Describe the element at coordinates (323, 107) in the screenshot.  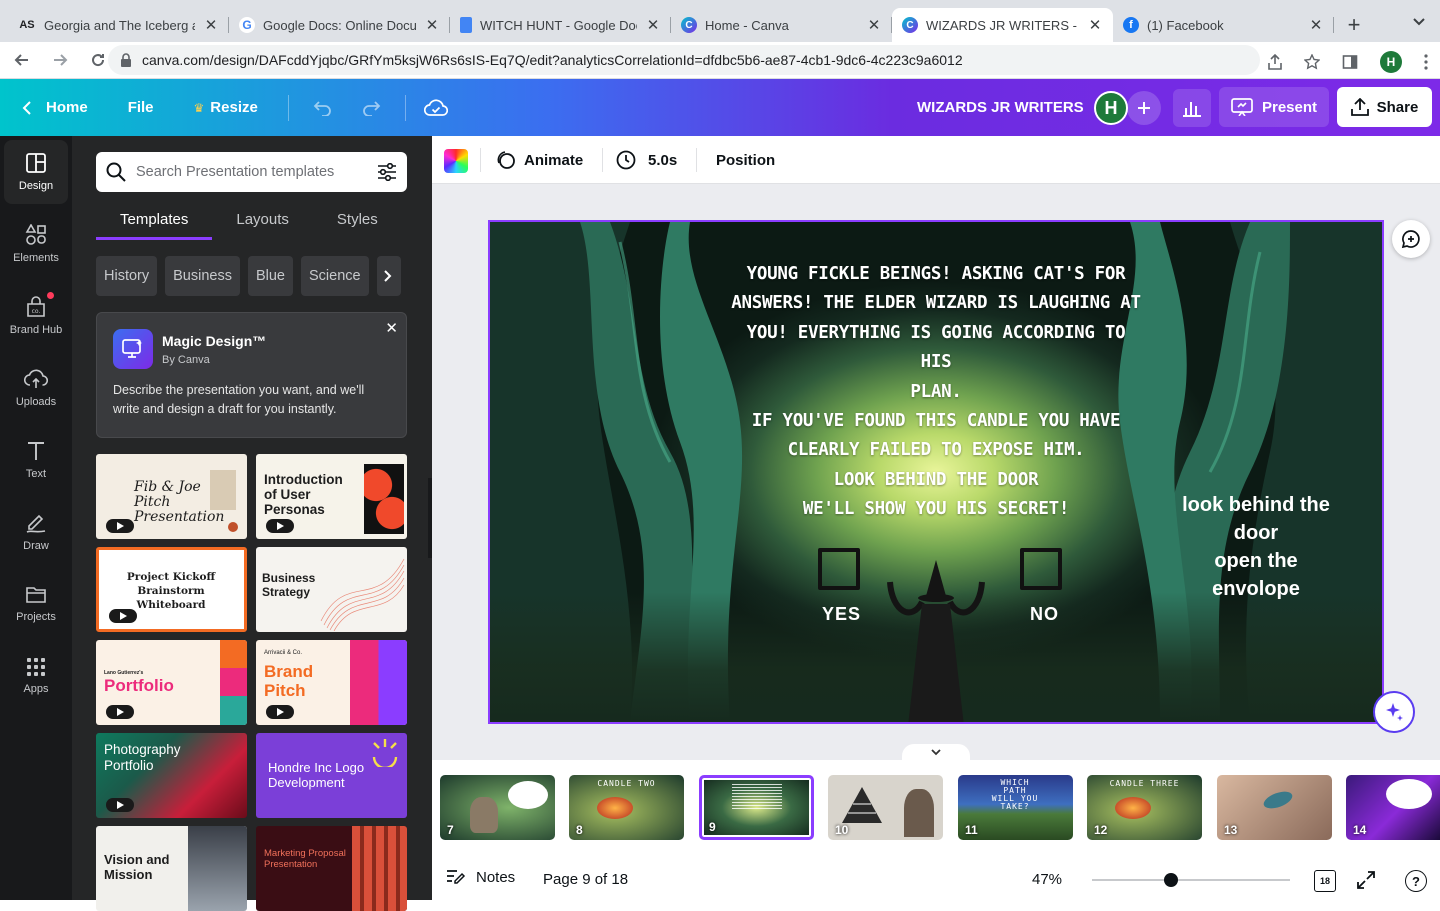
I see `undo-icon` at that location.